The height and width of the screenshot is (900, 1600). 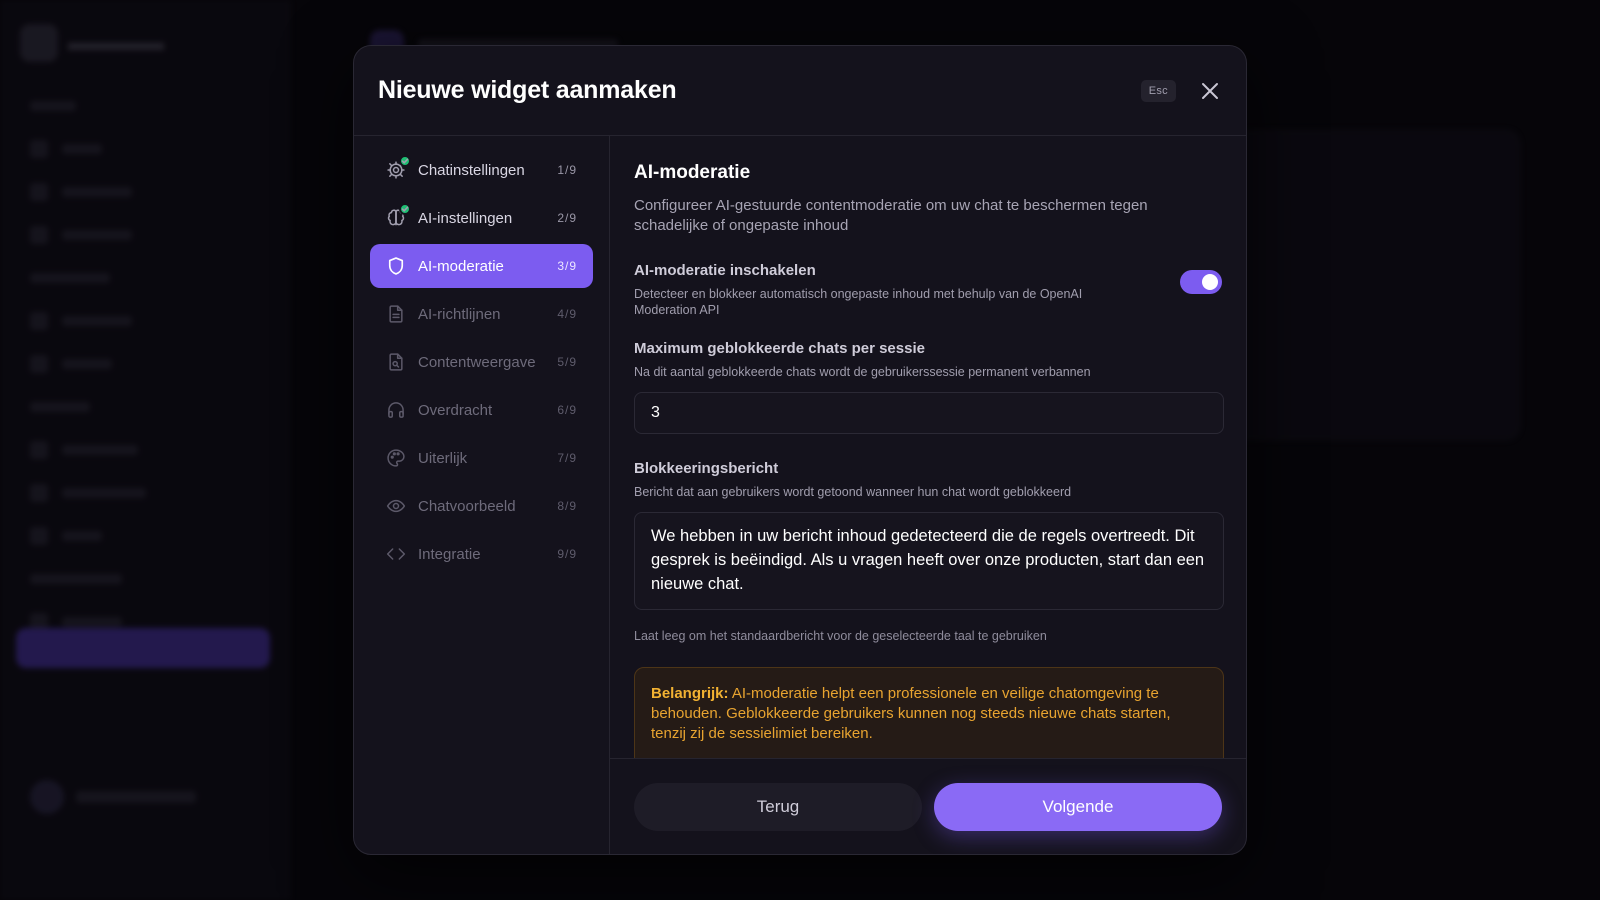 I want to click on brain-icon, so click(x=398, y=215).